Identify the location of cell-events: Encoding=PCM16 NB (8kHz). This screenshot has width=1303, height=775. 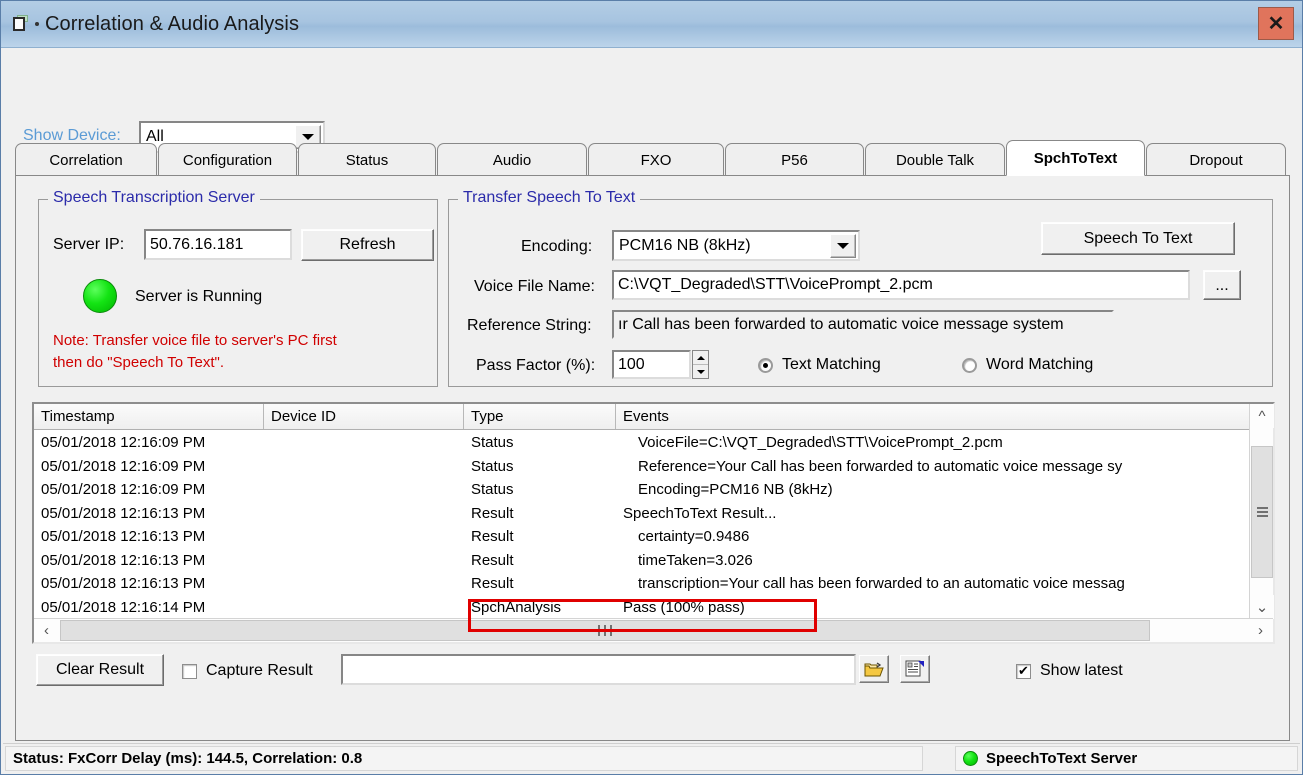
(735, 490).